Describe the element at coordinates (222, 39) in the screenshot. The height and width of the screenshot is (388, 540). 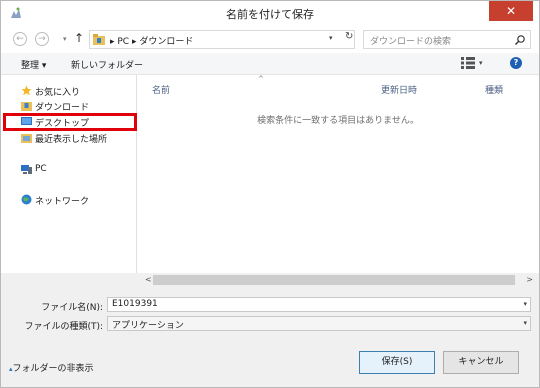
I see `address-bar: ▸ PC ▸ ダウンロード` at that location.